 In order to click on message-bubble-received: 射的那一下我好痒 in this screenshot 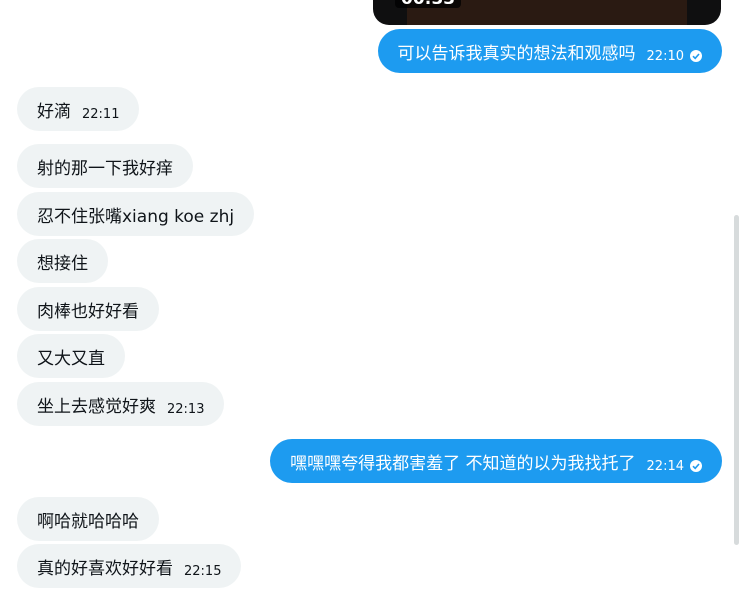, I will do `click(105, 166)`.